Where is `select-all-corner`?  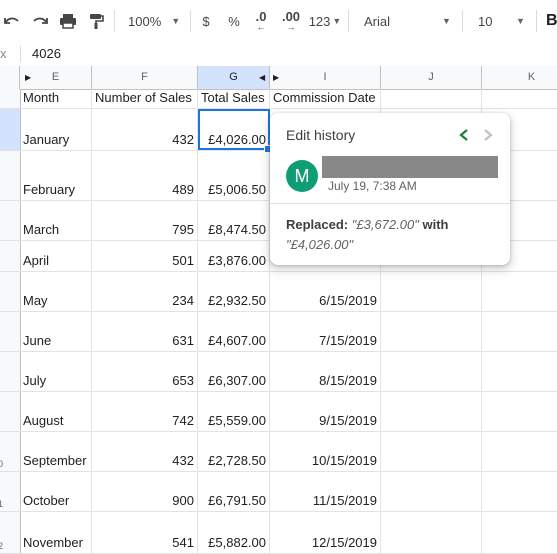 select-all-corner is located at coordinates (10, 77).